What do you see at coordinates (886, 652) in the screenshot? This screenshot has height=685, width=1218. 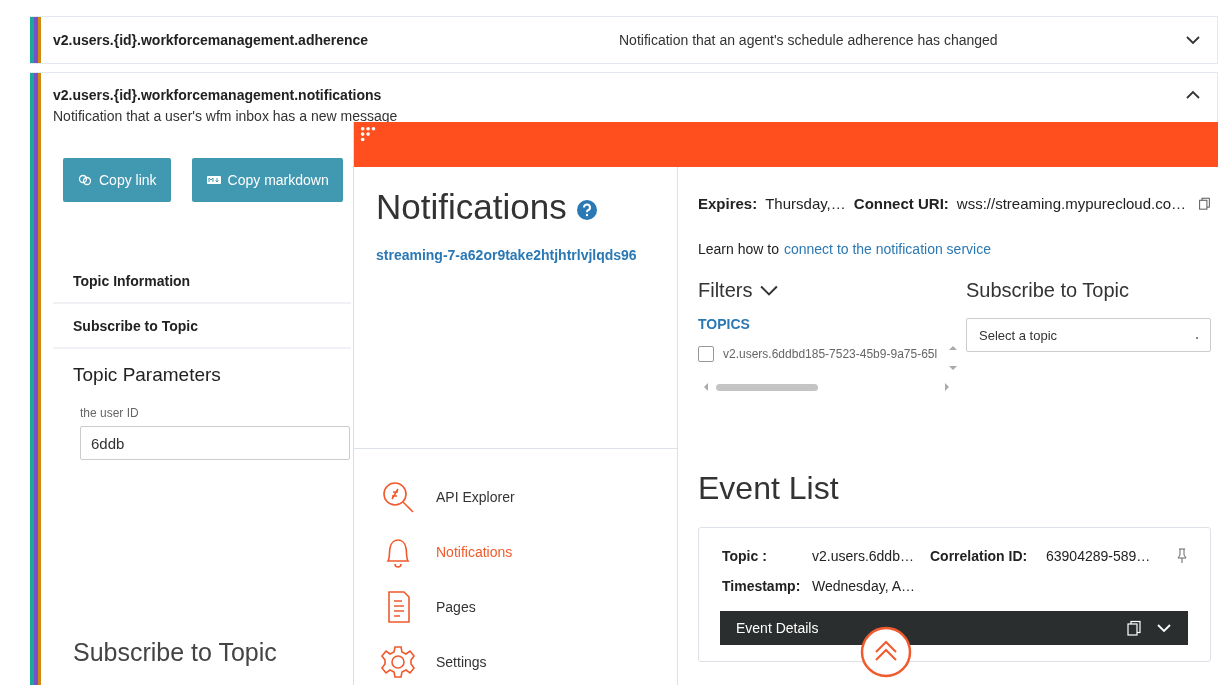 I see `scroll-top-button` at bounding box center [886, 652].